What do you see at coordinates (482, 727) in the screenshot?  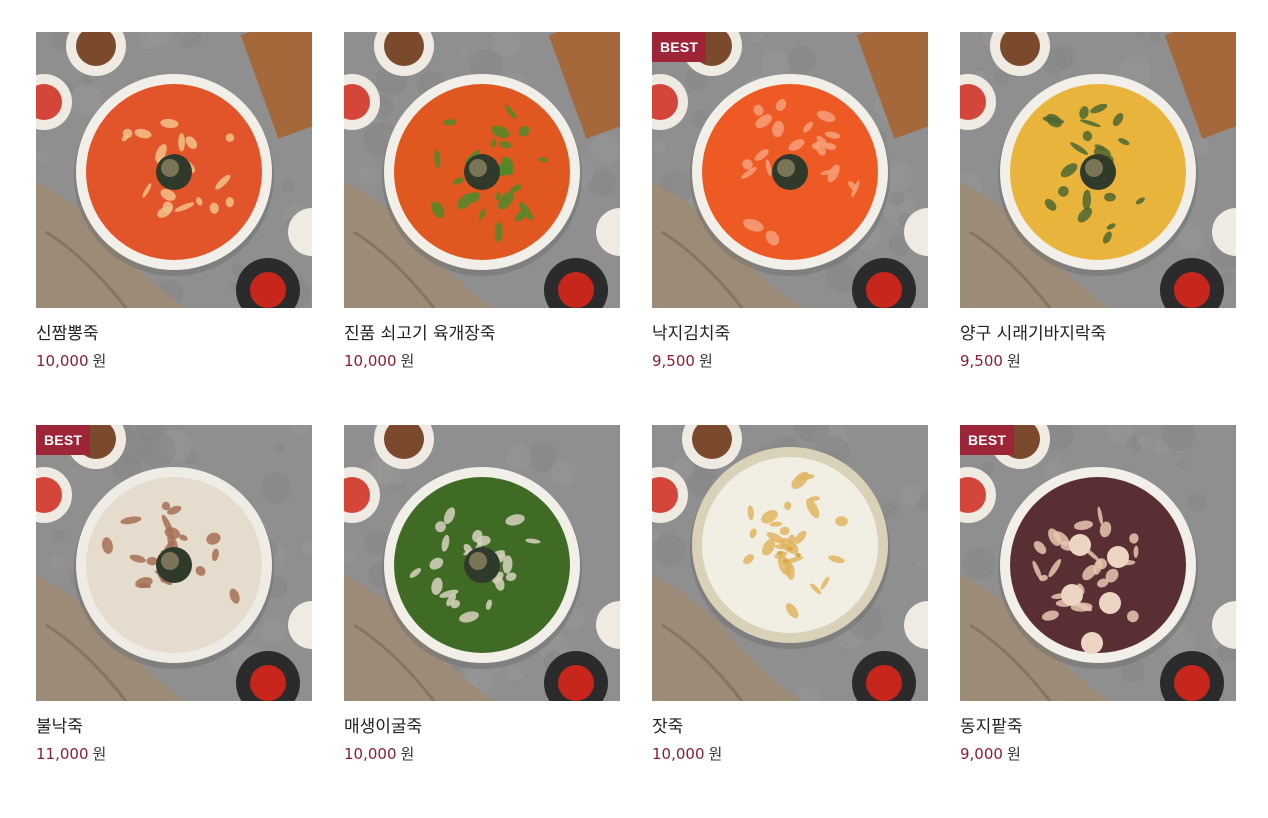 I see `product-name: 매생이굴죽` at bounding box center [482, 727].